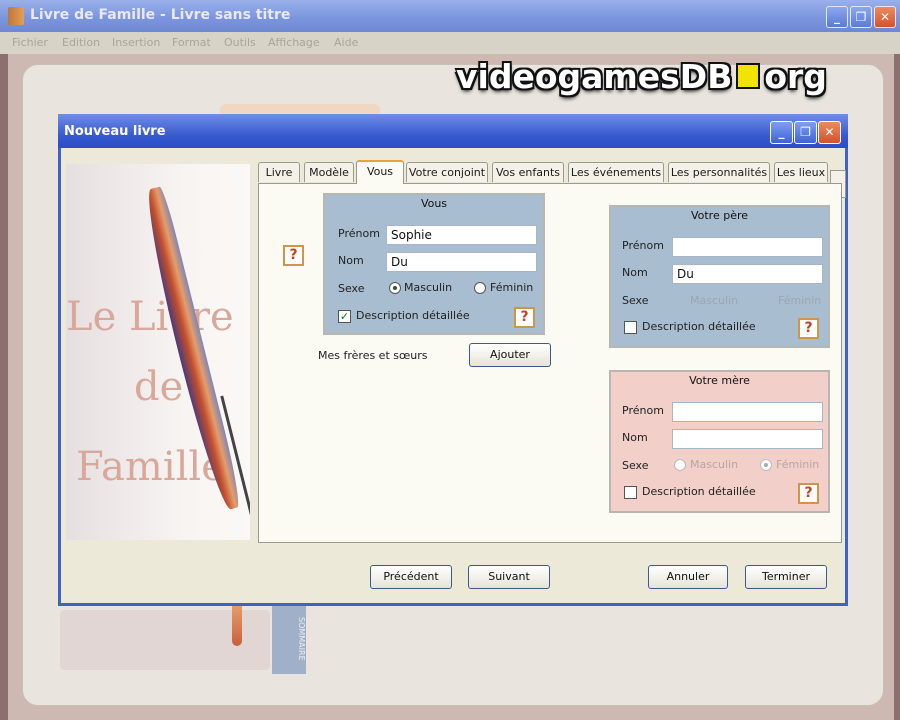 Image resolution: width=900 pixels, height=720 pixels. What do you see at coordinates (688, 577) in the screenshot?
I see `cancel-button: Annuler` at bounding box center [688, 577].